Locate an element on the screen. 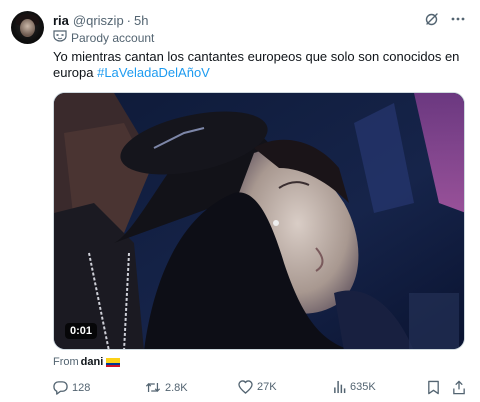 This screenshot has height=402, width=480. colombia-flag-icon is located at coordinates (113, 362).